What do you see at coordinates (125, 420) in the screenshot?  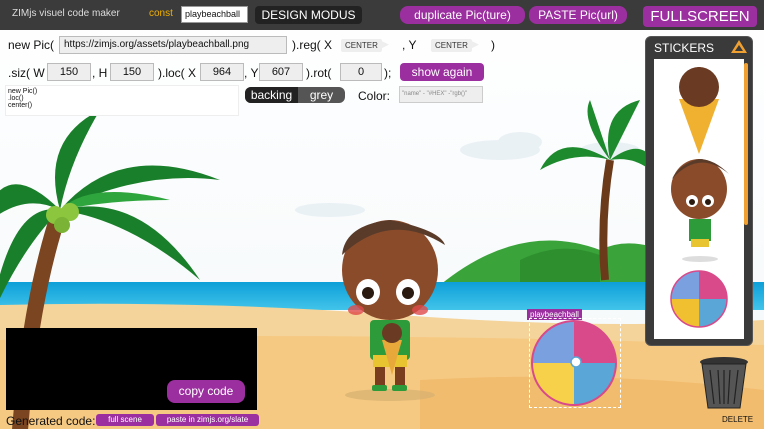 I see `full-scene-button: full scene` at bounding box center [125, 420].